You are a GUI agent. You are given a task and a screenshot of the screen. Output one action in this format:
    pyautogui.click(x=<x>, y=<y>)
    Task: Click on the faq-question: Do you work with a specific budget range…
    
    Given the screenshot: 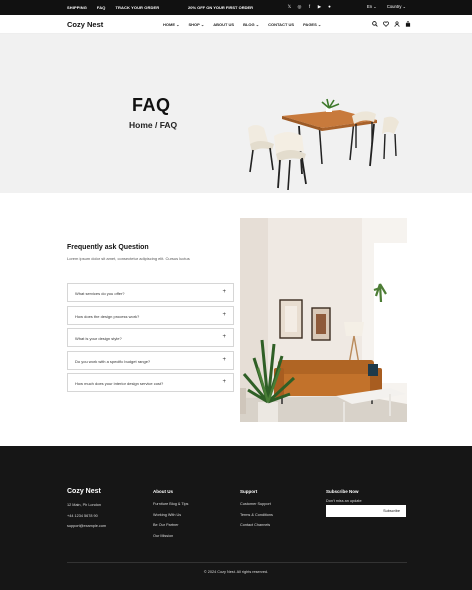 What is the action you would take?
    pyautogui.click(x=113, y=361)
    